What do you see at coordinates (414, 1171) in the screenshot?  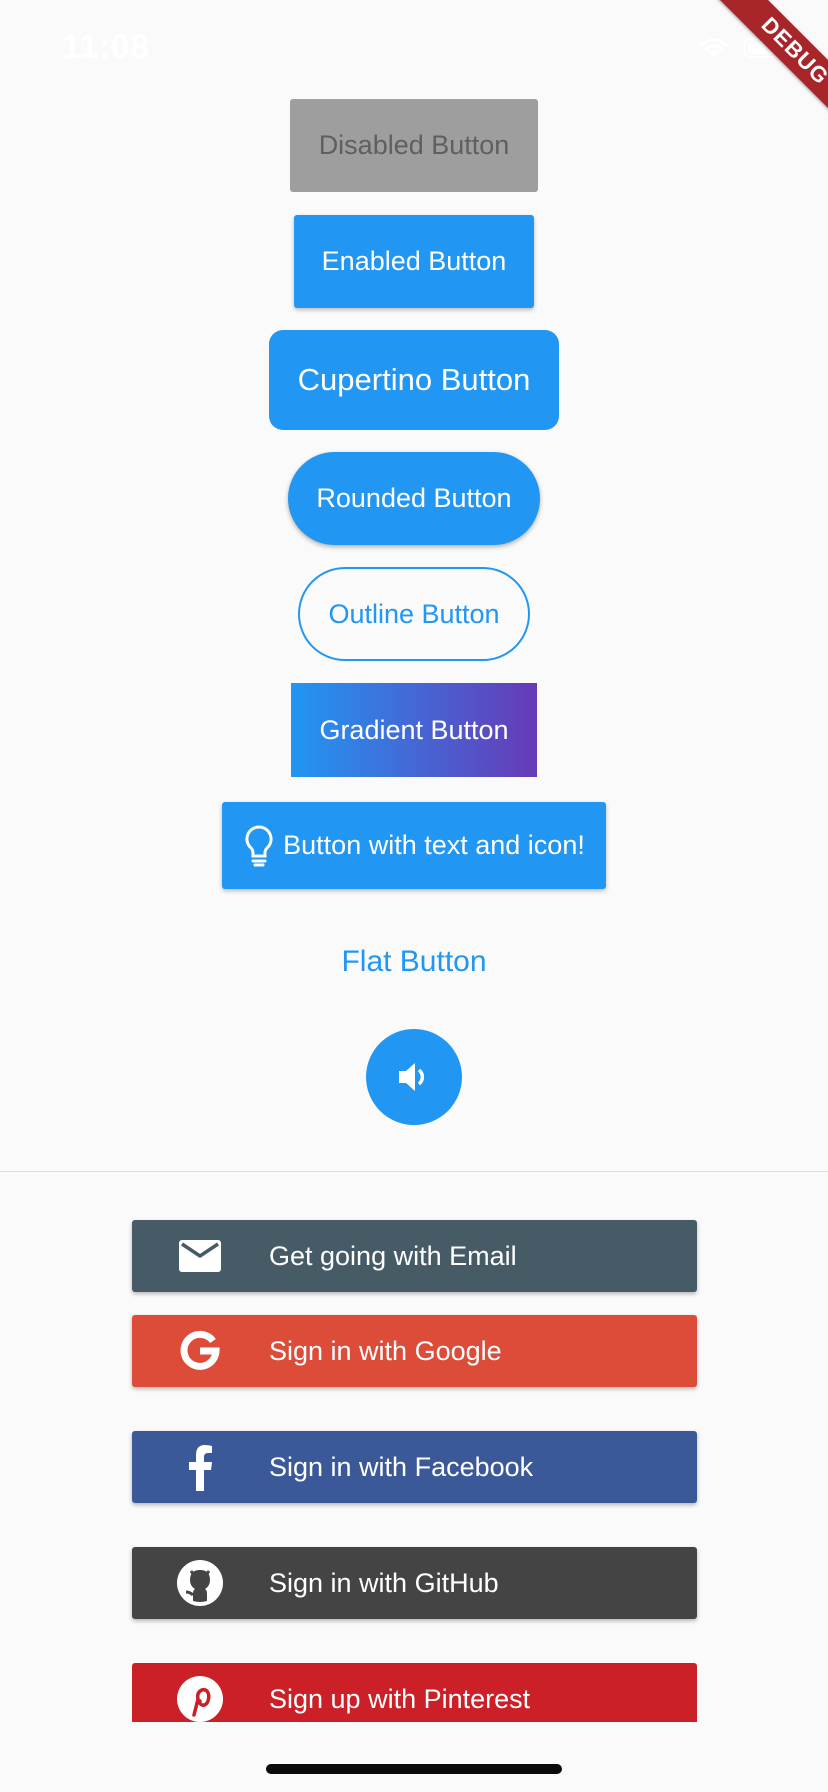 I see `divider` at bounding box center [414, 1171].